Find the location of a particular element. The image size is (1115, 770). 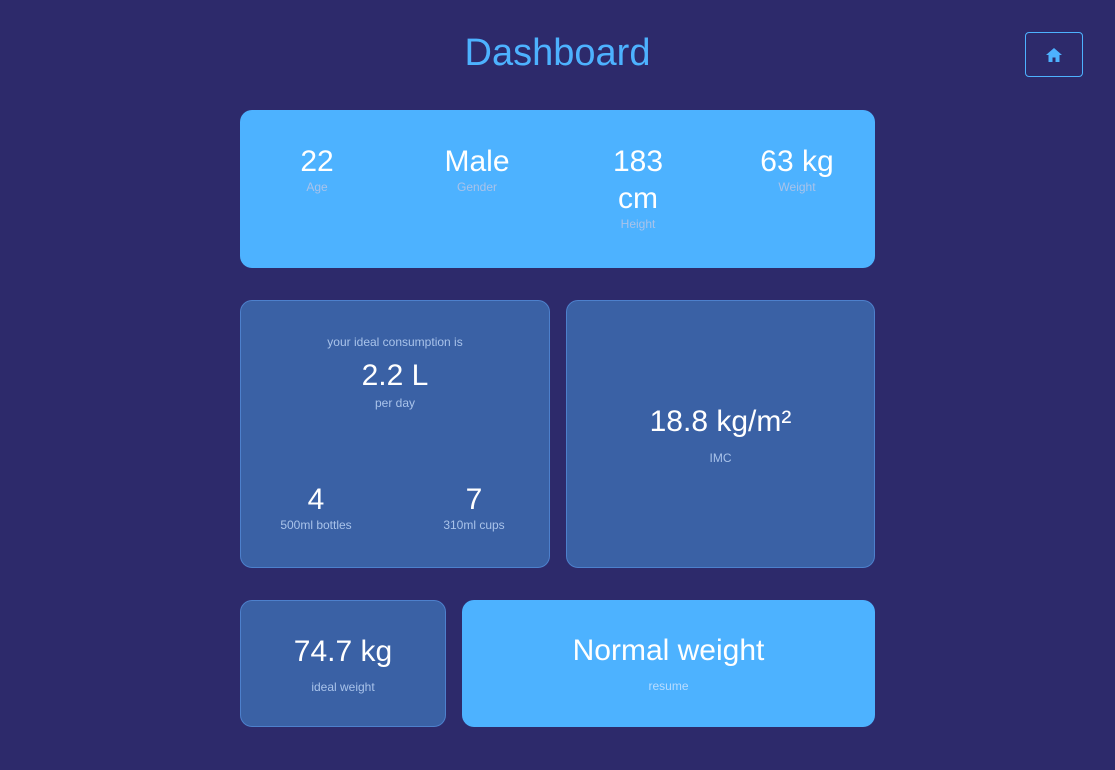

resume-value: Normal weight is located at coordinates (668, 650).